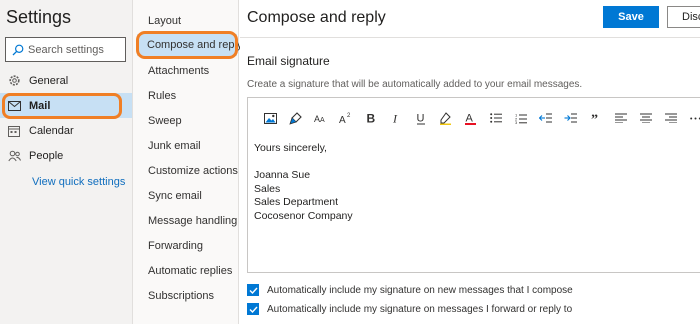  What do you see at coordinates (66, 155) in the screenshot?
I see `sidebar-item-people: People` at bounding box center [66, 155].